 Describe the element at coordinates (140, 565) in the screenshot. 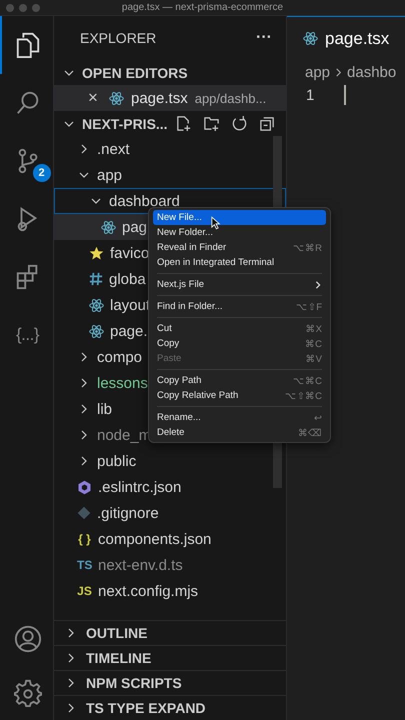

I see `tree-item-label: next-env.d.ts` at that location.